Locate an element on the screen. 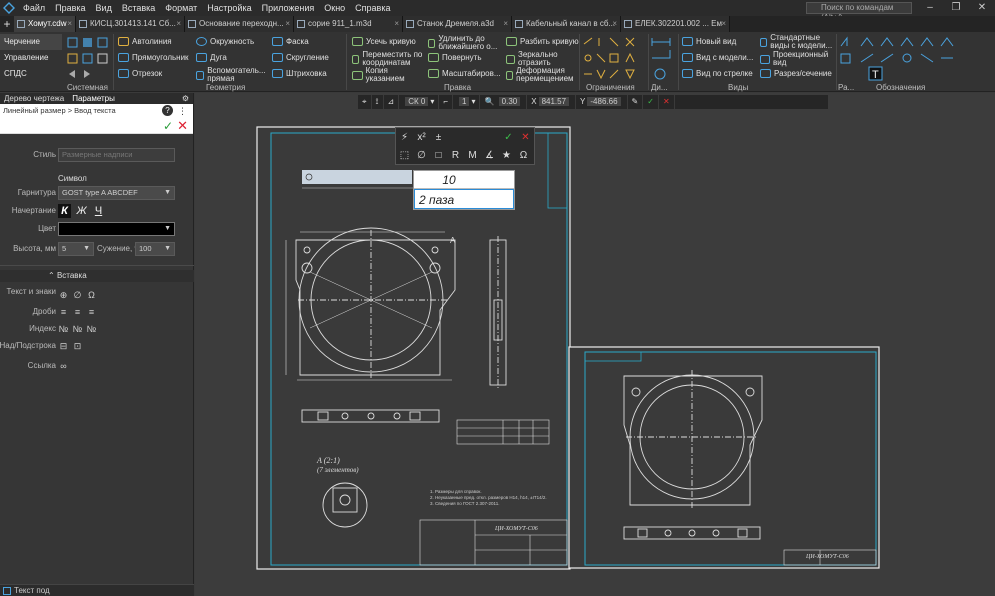  more-options-icon: ⋮ is located at coordinates (182, 111).